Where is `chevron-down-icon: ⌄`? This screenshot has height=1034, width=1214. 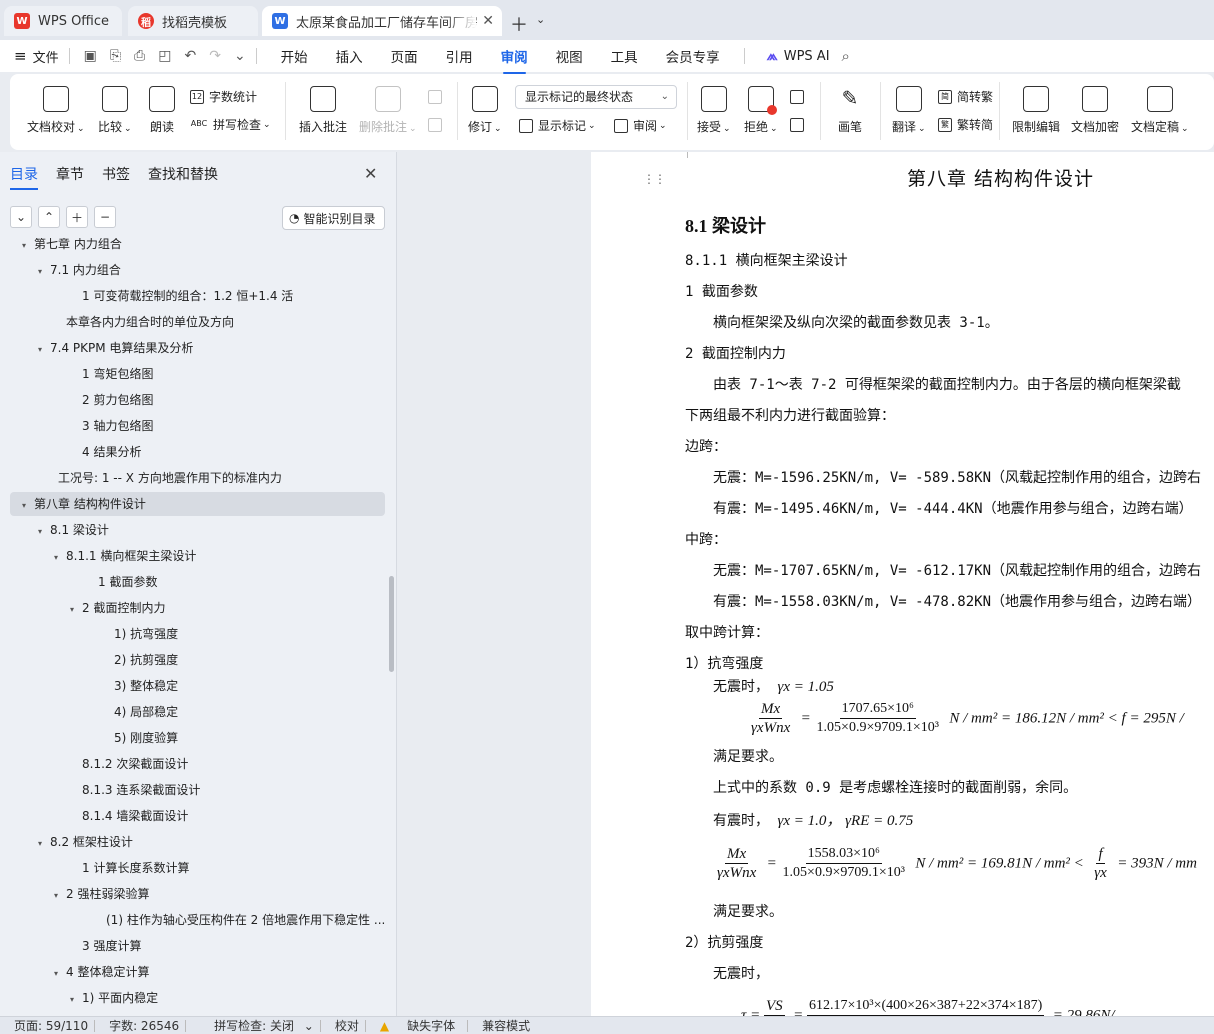
chevron-down-icon: ⌄ is located at coordinates (540, 19).